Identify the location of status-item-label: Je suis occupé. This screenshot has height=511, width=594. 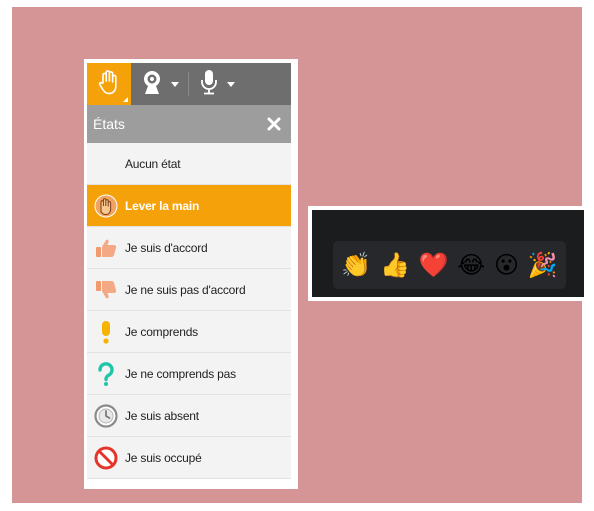
(163, 457).